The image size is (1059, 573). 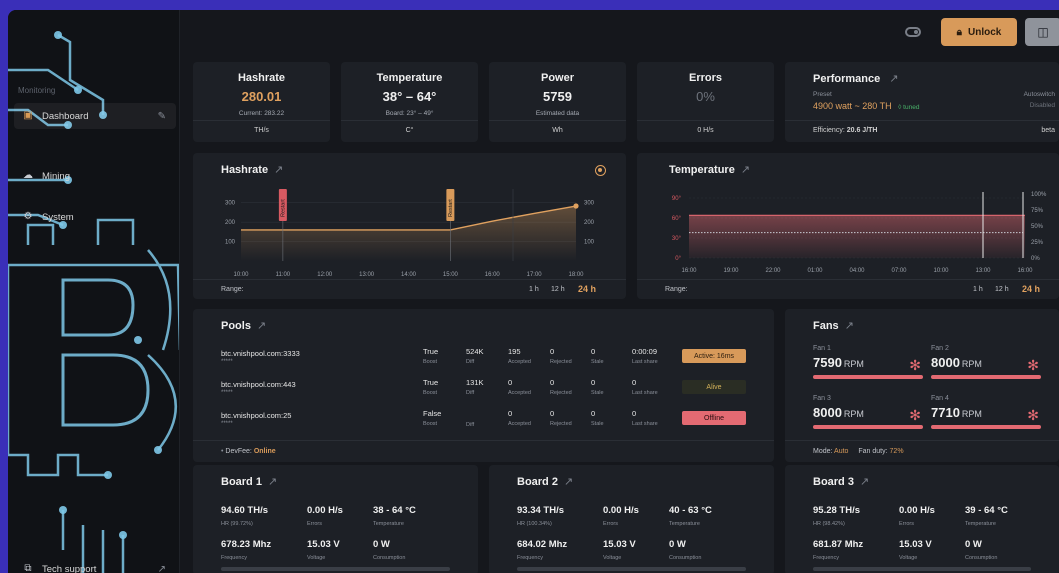 What do you see at coordinates (261, 102) in the screenshot?
I see `stat-card-hashrate: Hashrate 280.01 Current: 283.22 TH/s` at bounding box center [261, 102].